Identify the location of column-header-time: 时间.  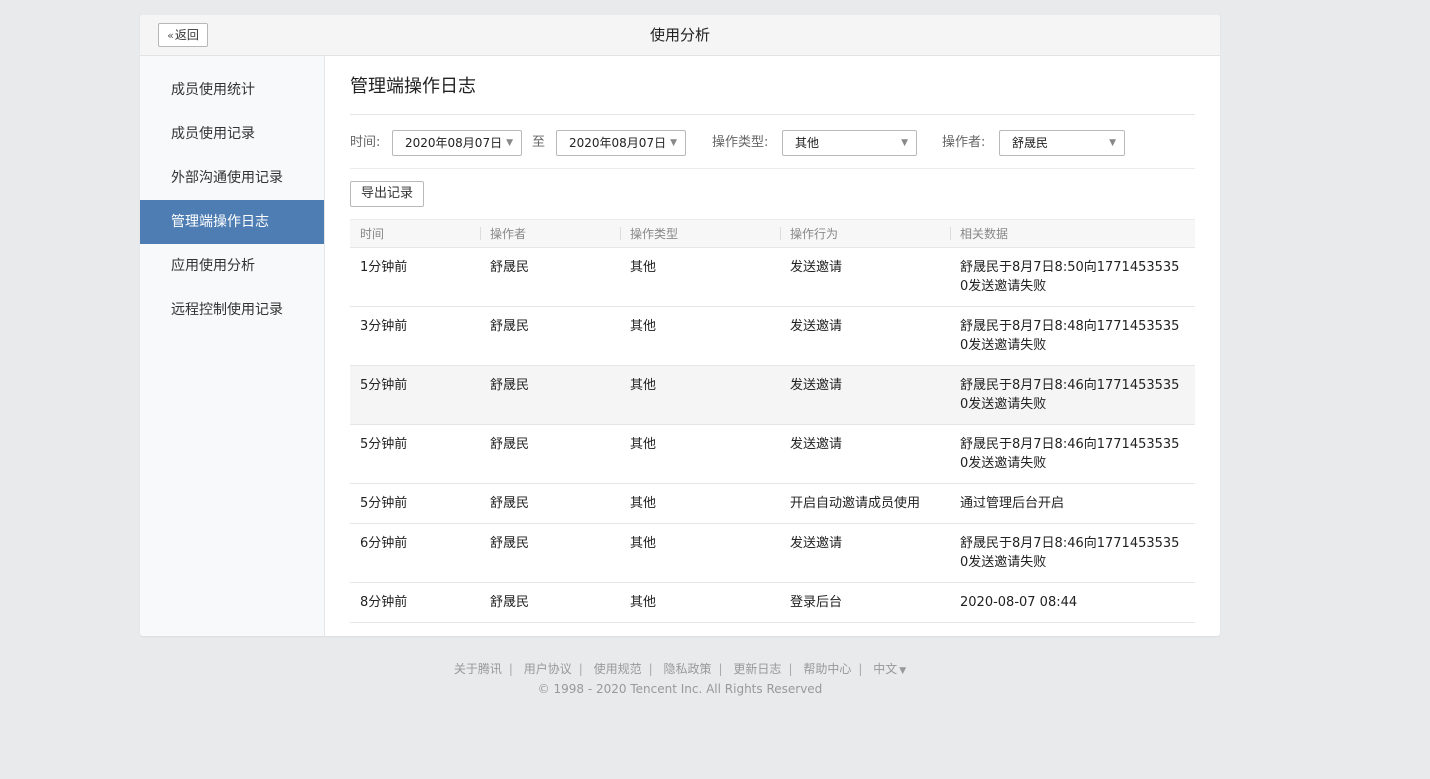
(415, 233).